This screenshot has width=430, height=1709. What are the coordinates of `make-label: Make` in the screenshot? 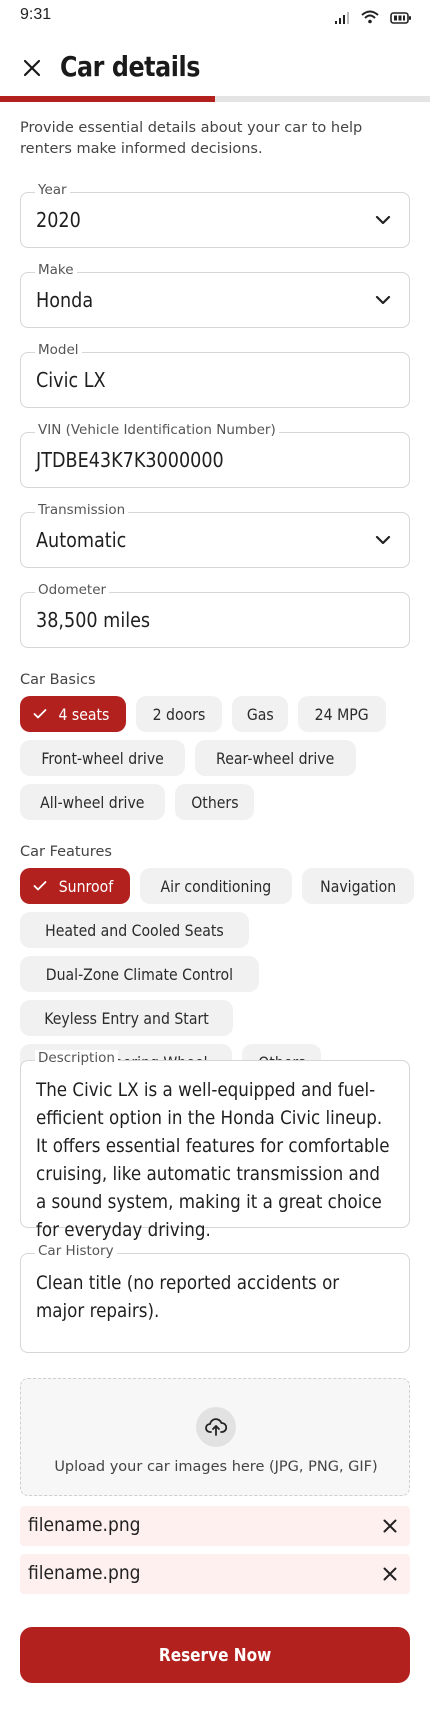 It's located at (56, 270).